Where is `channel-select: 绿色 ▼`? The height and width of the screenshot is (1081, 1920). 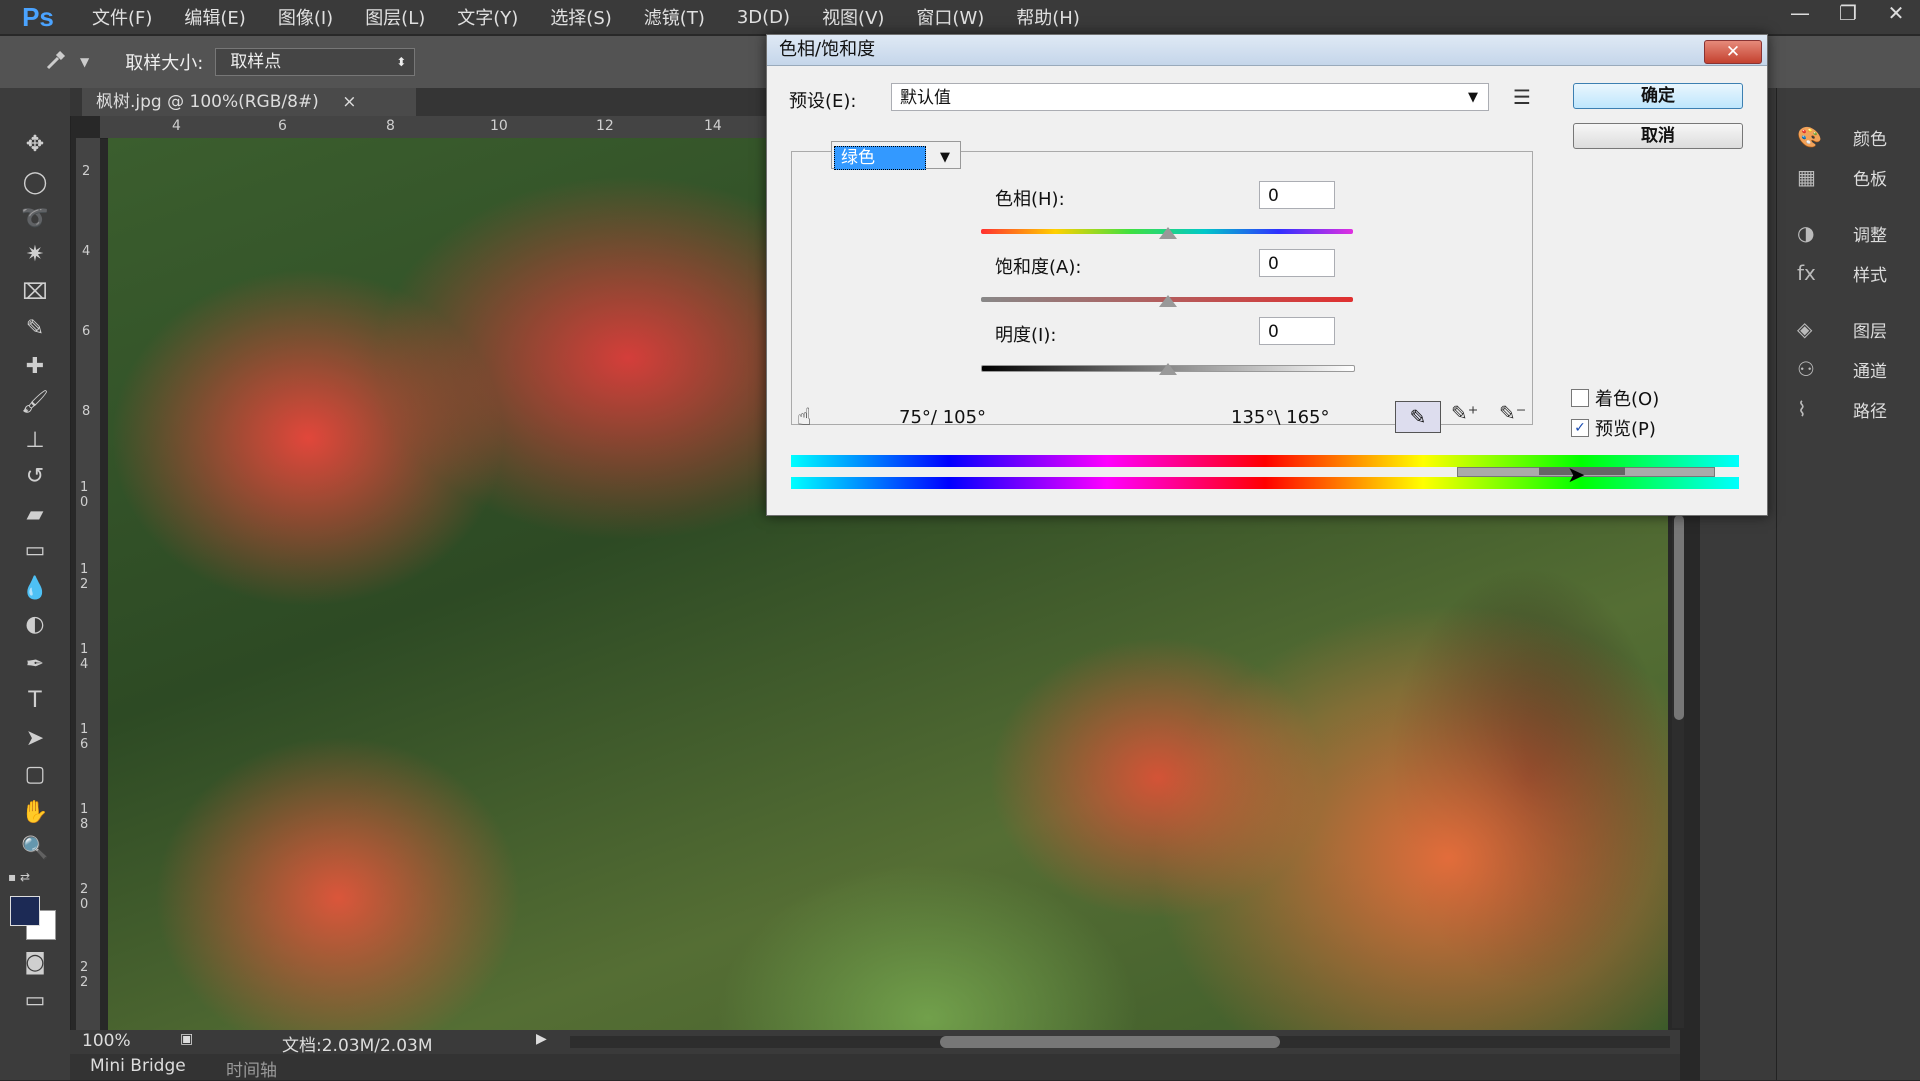 channel-select: 绿色 ▼ is located at coordinates (896, 155).